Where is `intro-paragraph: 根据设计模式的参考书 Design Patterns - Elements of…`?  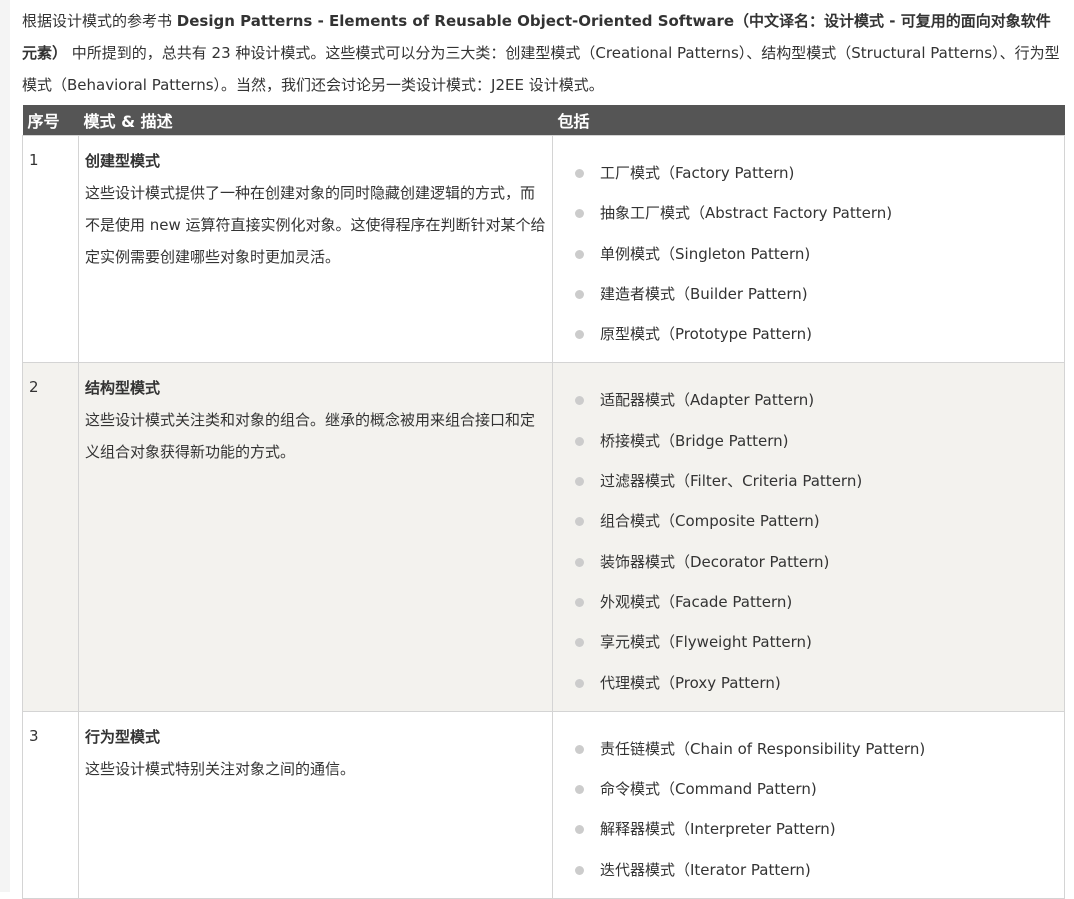 intro-paragraph: 根据设计模式的参考书 Design Patterns - Elements of… is located at coordinates (543, 53).